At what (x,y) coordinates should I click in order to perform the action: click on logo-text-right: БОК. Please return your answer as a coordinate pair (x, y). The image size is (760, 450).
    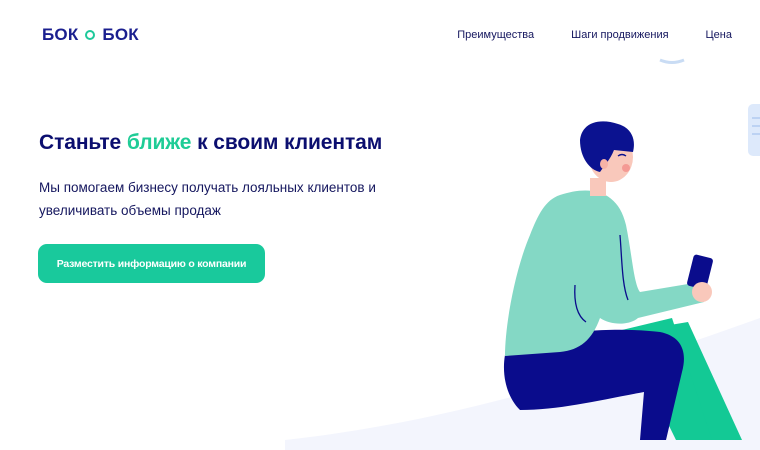
    Looking at the image, I should click on (120, 34).